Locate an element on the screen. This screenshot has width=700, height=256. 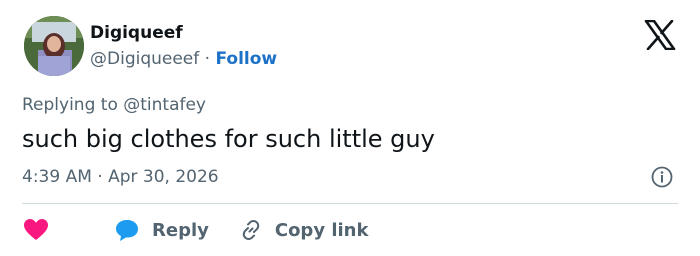
tweet-meta: 4:39 AM · Apr 30, 2026 is located at coordinates (120, 177).